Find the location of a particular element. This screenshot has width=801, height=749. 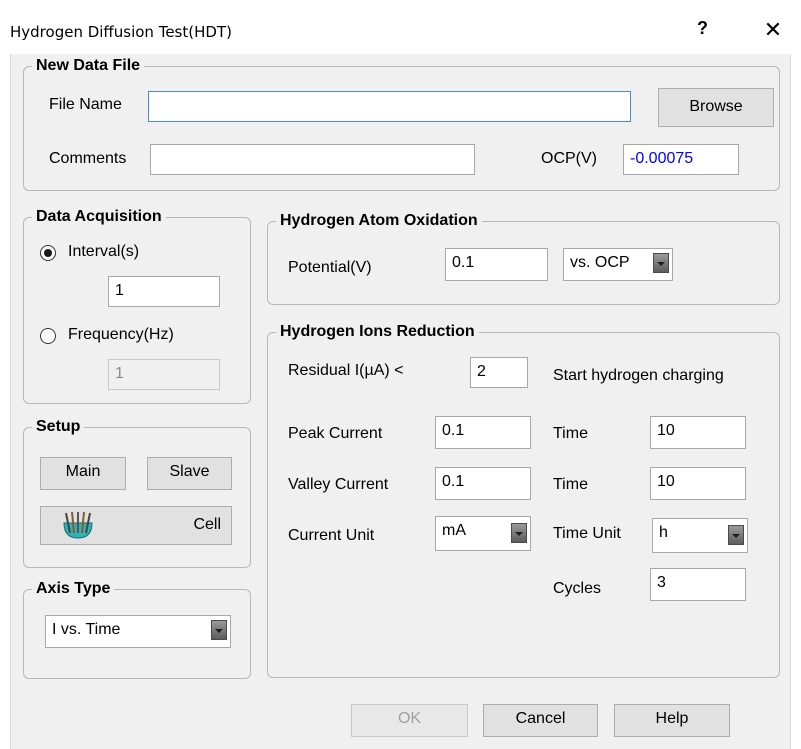

time1-label: Time is located at coordinates (570, 433).